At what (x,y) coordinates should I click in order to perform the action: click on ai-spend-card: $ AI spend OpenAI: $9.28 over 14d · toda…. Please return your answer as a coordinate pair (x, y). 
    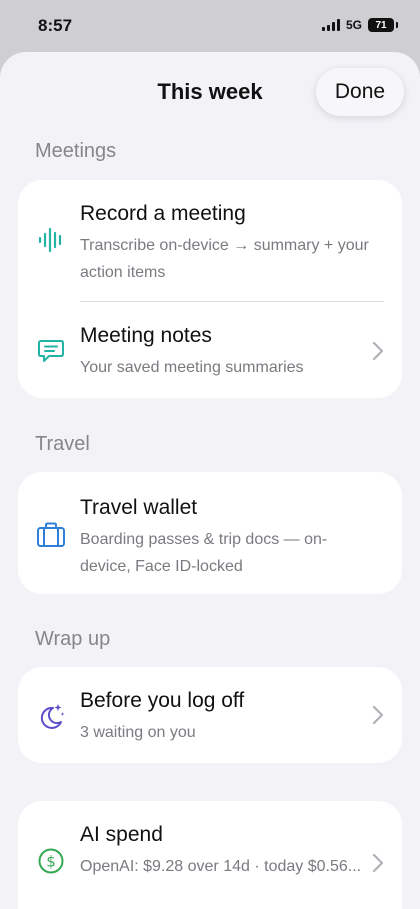
    Looking at the image, I should click on (210, 855).